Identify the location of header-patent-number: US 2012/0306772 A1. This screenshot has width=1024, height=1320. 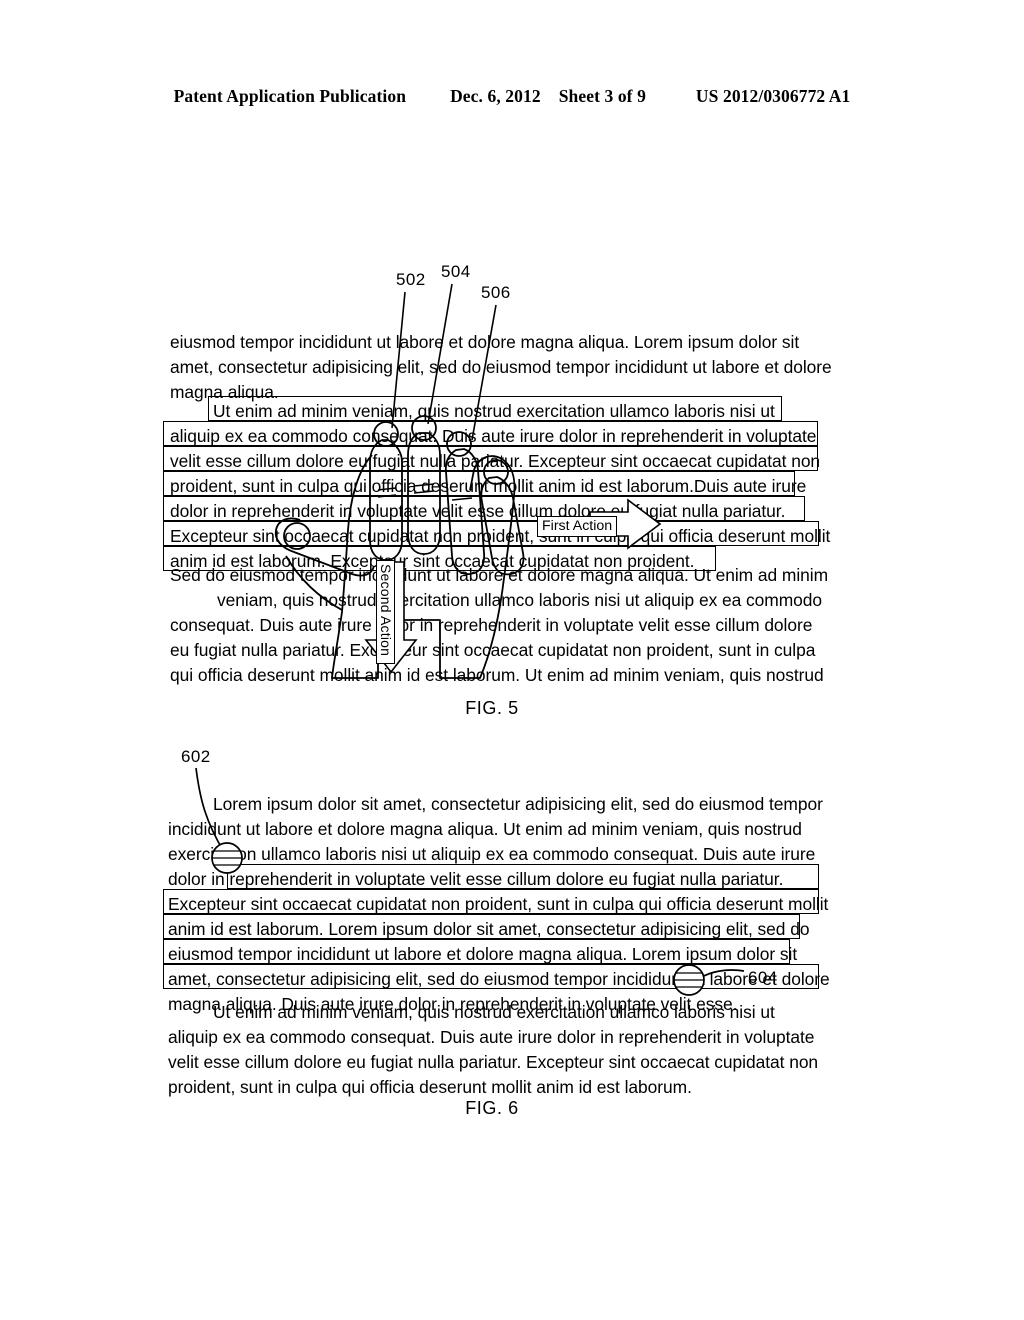
(773, 96).